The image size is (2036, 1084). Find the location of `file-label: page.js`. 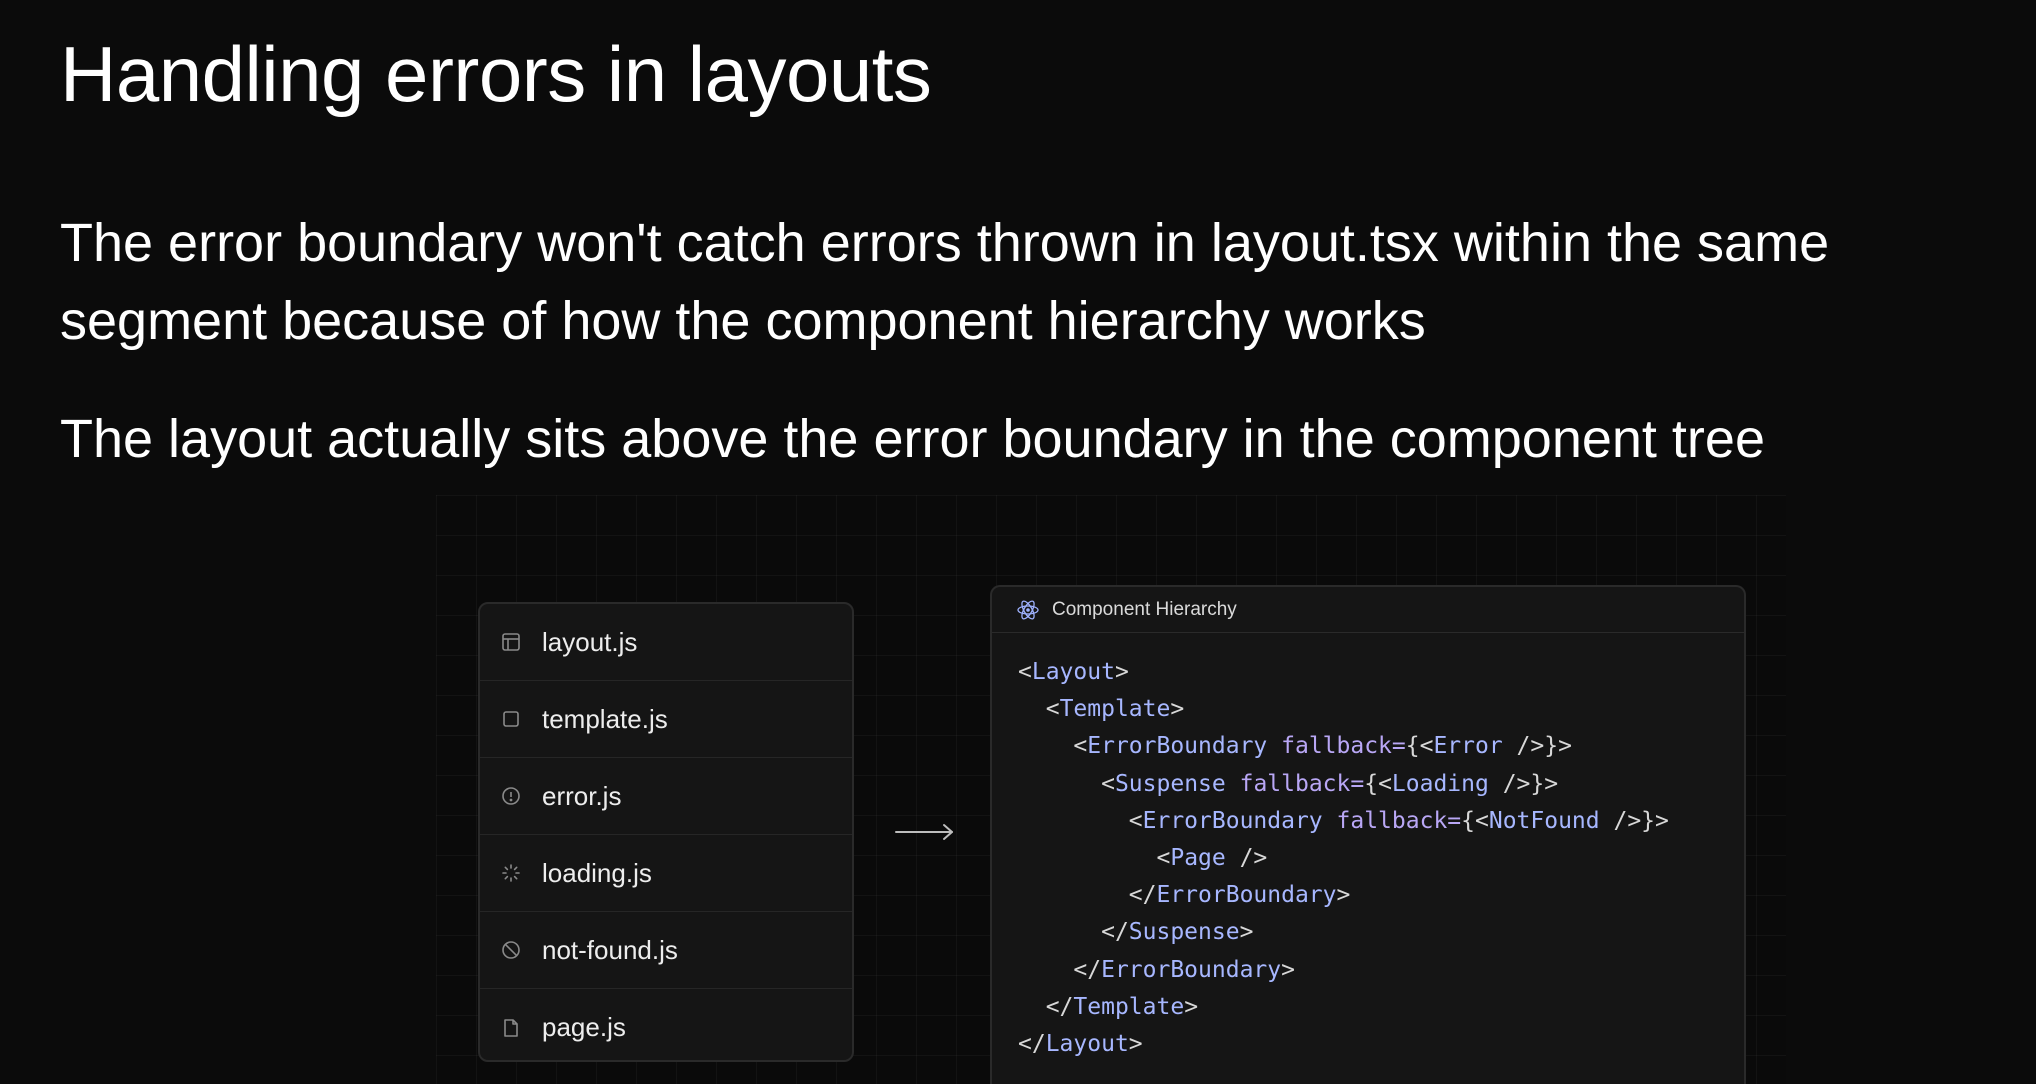

file-label: page.js is located at coordinates (584, 1027).